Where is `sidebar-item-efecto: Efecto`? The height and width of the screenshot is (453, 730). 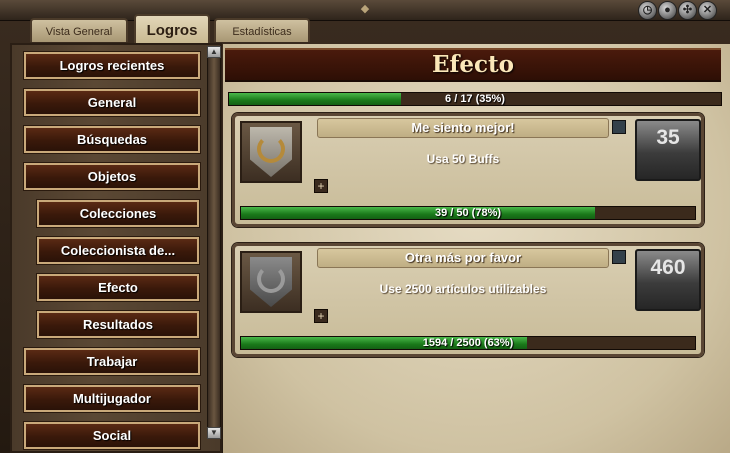 sidebar-item-efecto: Efecto is located at coordinates (118, 287).